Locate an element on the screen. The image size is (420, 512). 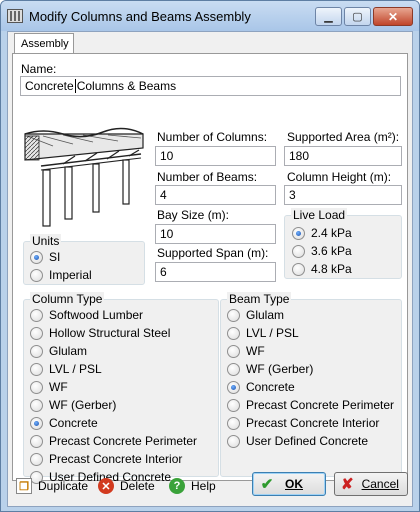
num-beams-label: Number of Beams: is located at coordinates (207, 177).